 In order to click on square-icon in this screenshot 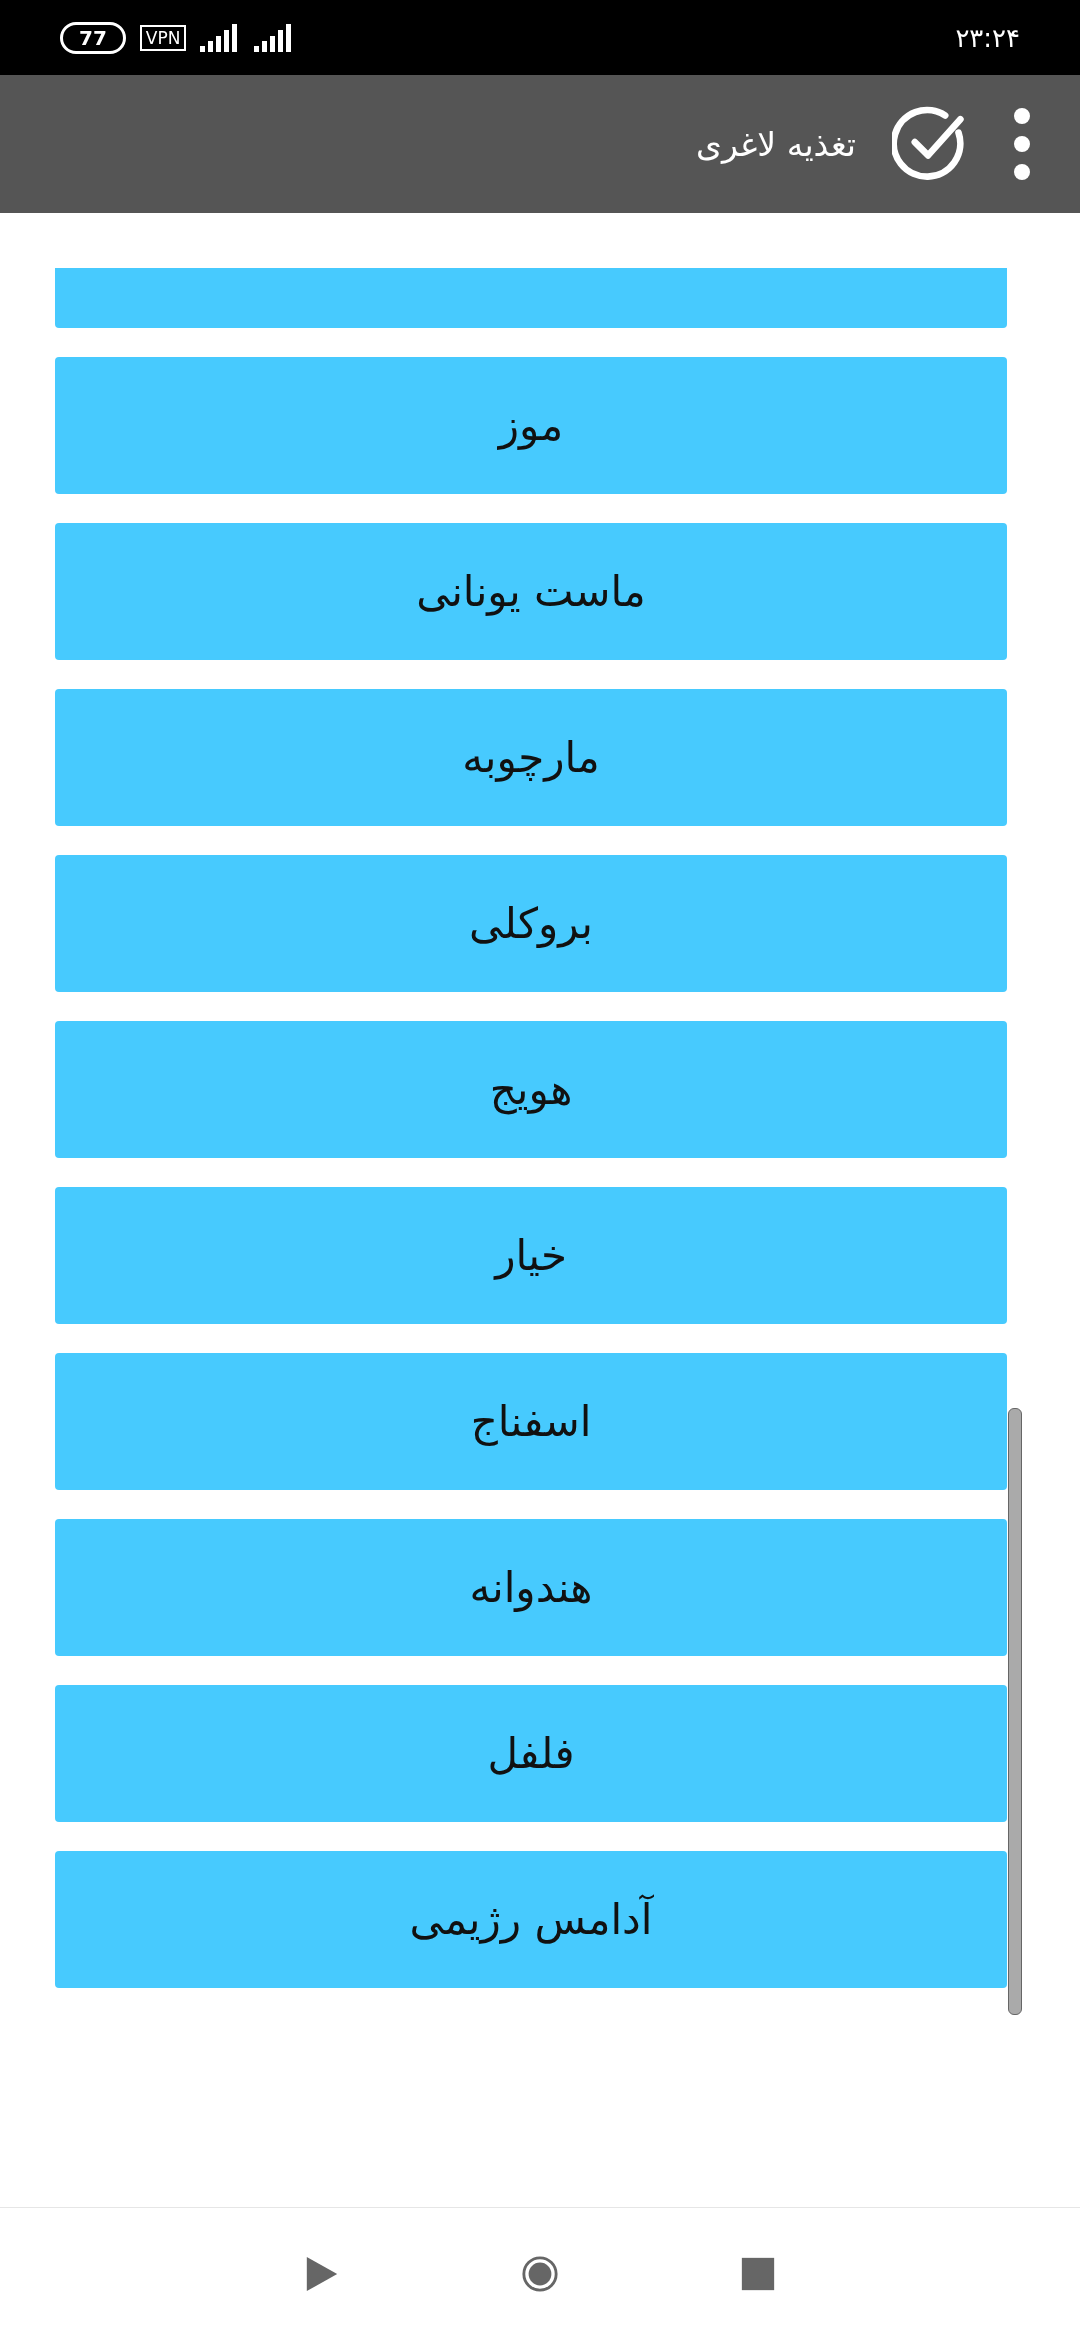, I will do `click(758, 2274)`.